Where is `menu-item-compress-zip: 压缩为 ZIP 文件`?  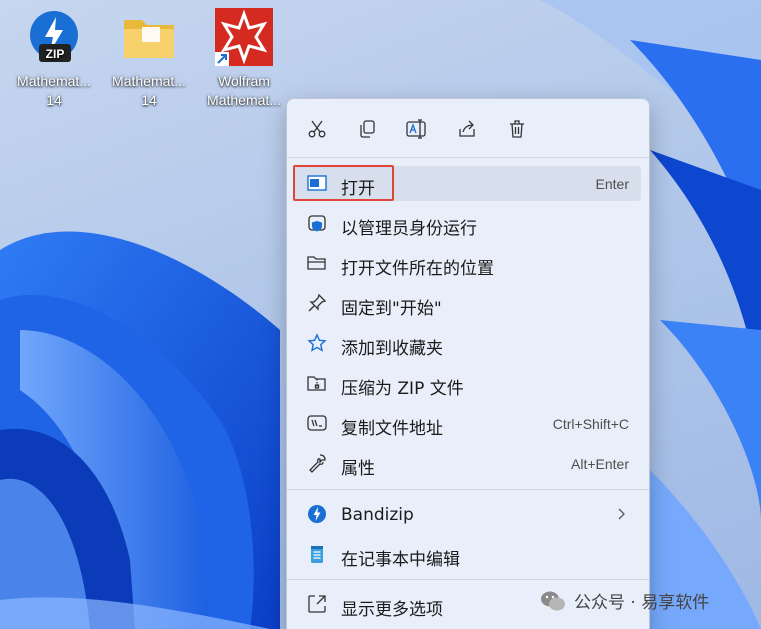
menu-item-compress-zip: 压缩为 ZIP 文件 is located at coordinates (467, 383).